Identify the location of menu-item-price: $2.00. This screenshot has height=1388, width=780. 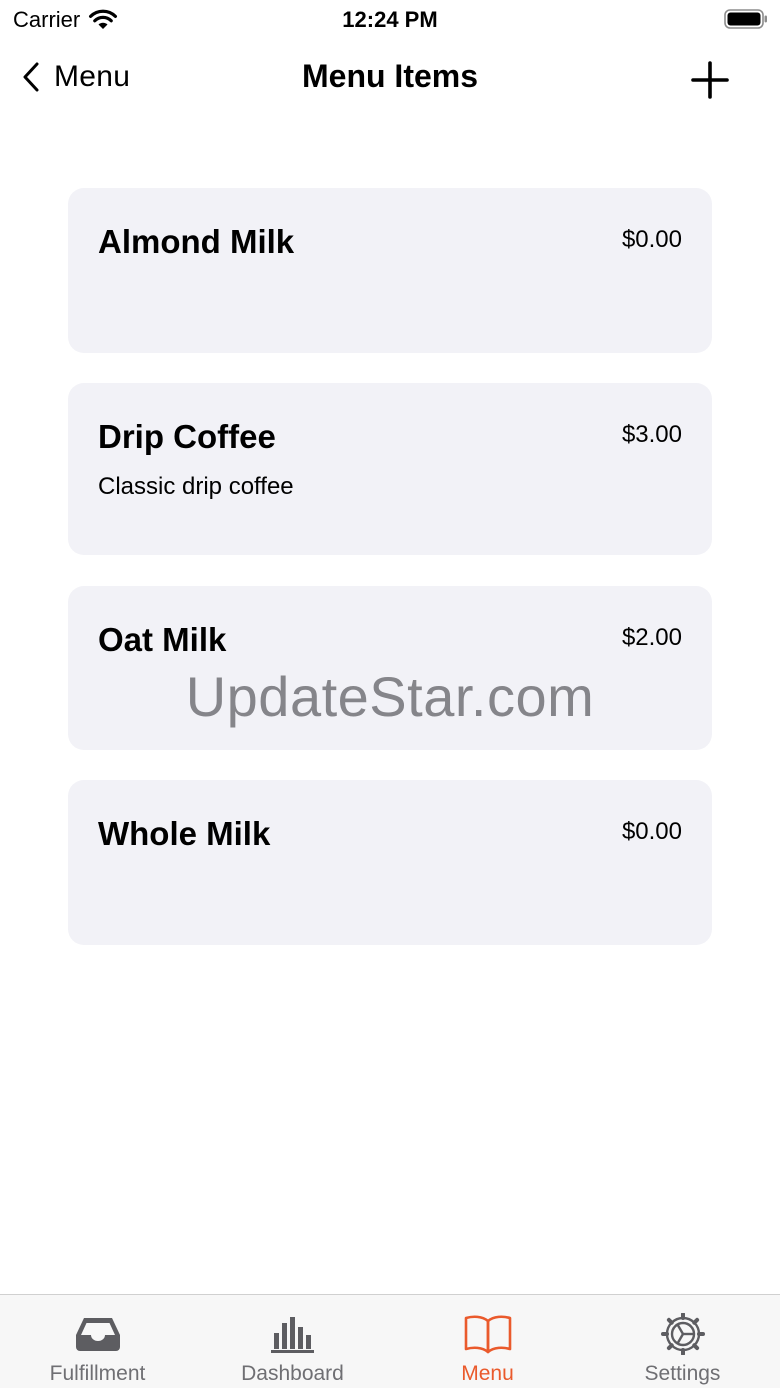
(651, 637).